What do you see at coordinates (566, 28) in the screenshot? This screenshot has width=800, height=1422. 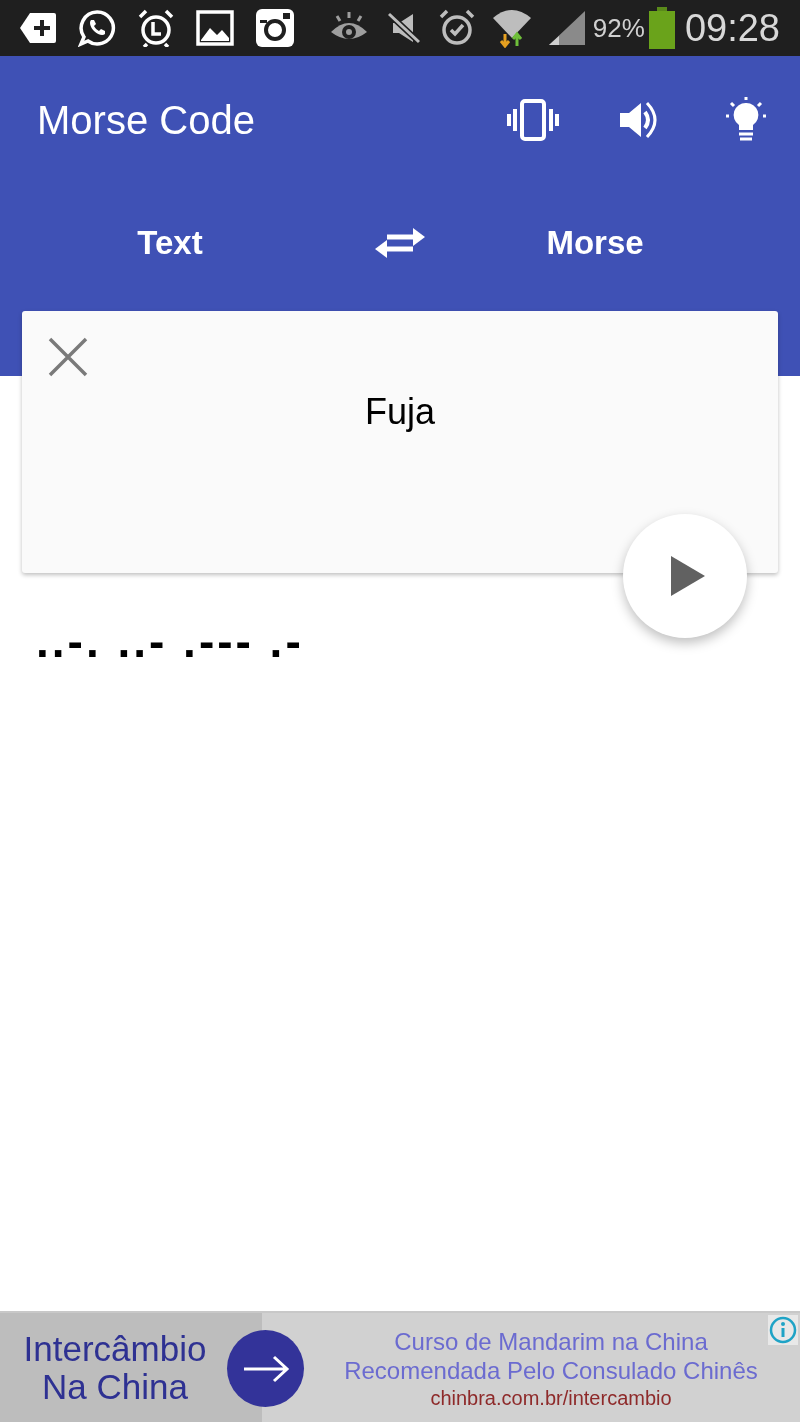 I see `signal-icon` at bounding box center [566, 28].